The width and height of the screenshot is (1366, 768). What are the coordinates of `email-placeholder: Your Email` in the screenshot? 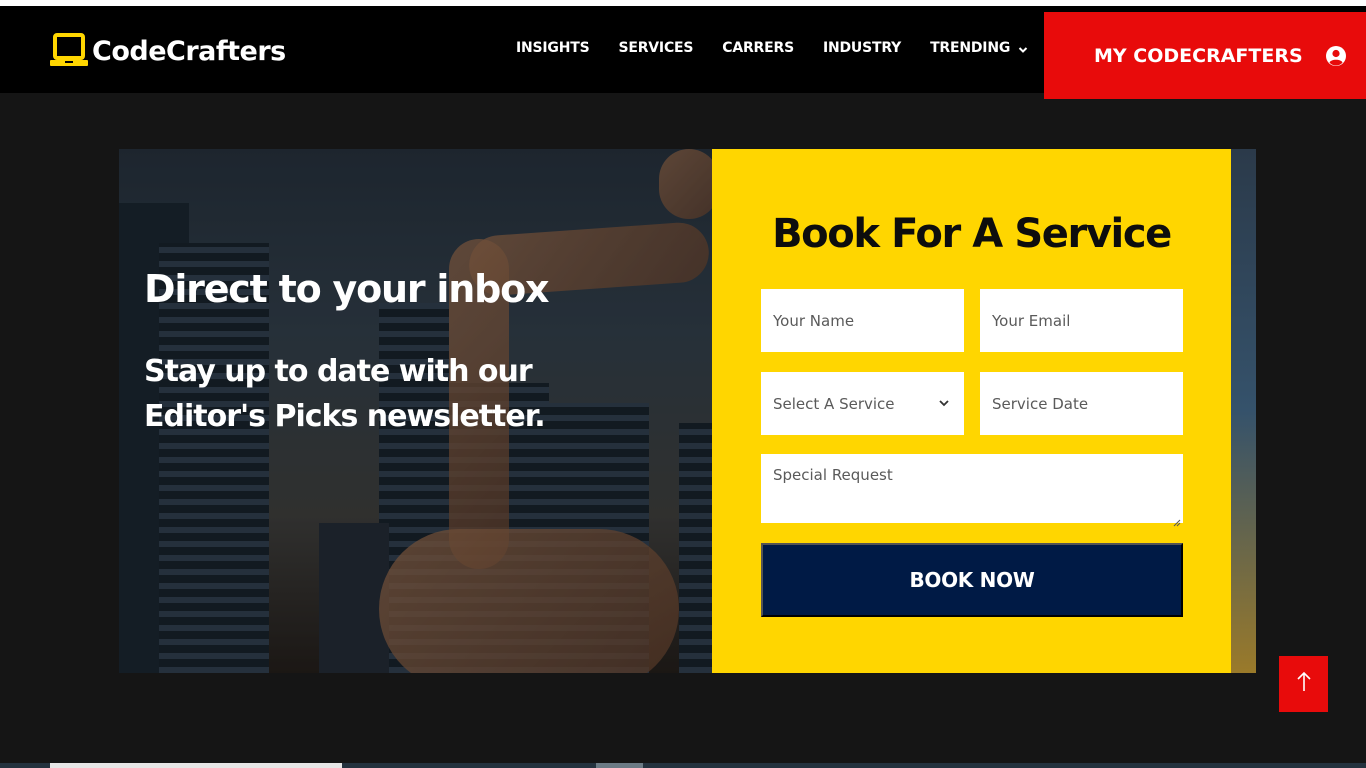 It's located at (1031, 320).